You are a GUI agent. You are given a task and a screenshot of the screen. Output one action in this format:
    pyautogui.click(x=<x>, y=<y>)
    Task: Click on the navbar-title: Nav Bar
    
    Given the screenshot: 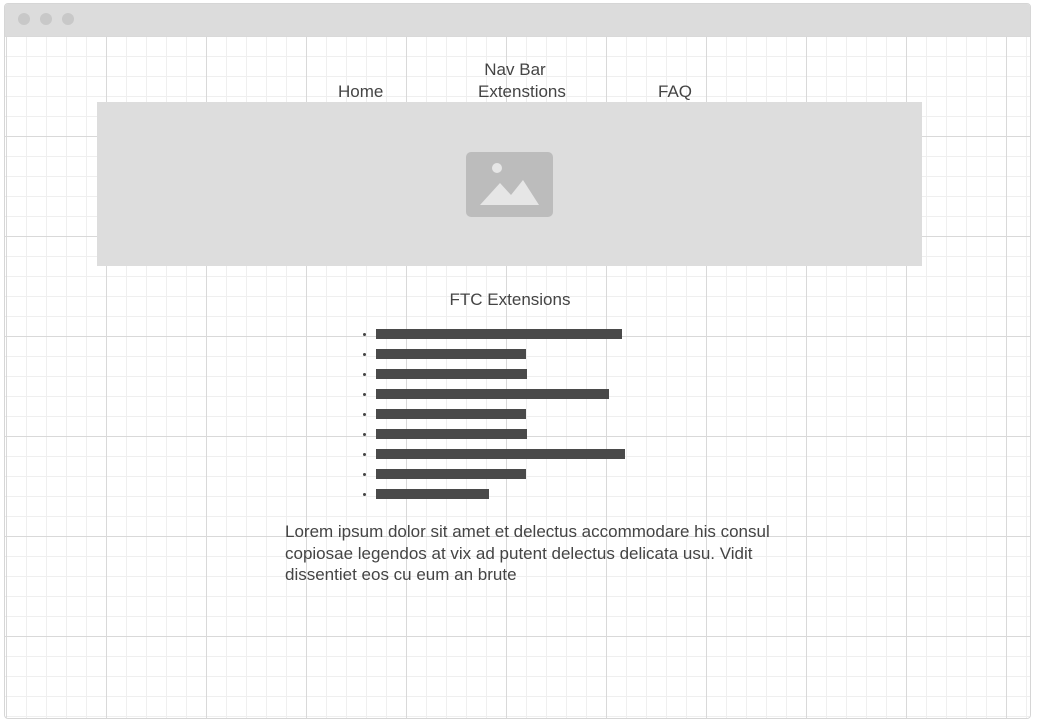 What is the action you would take?
    pyautogui.click(x=515, y=69)
    